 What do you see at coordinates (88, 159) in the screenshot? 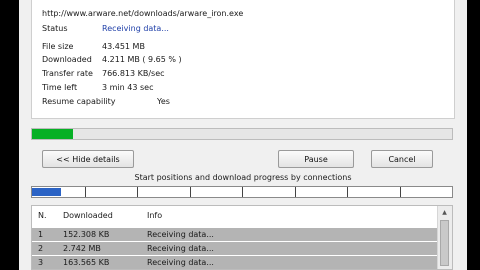
I see `hide-details-button: << Hide details` at bounding box center [88, 159].